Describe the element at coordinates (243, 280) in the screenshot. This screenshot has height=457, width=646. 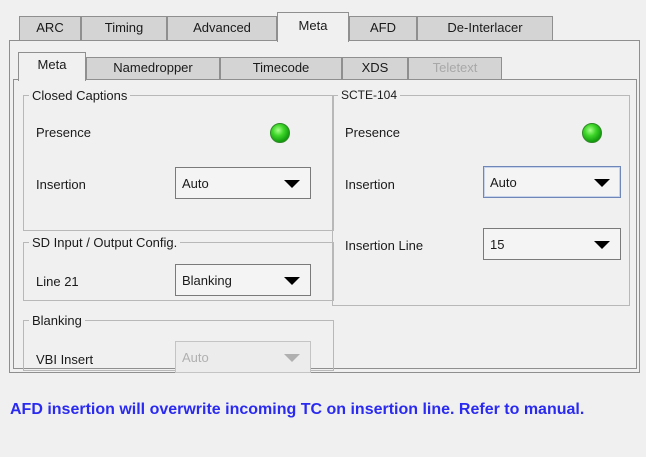
I see `line21-select: Blanking` at that location.